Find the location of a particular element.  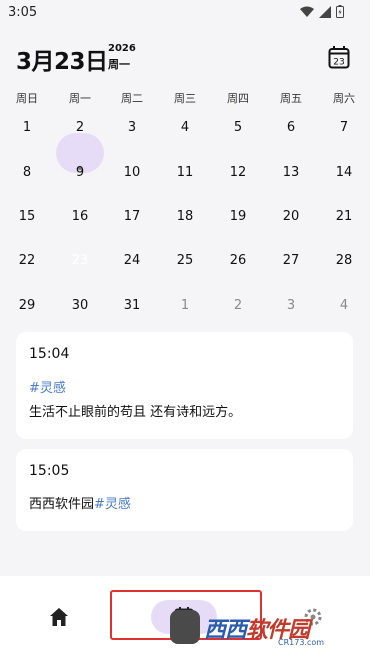

current-weekday: 周一 is located at coordinates (119, 64).